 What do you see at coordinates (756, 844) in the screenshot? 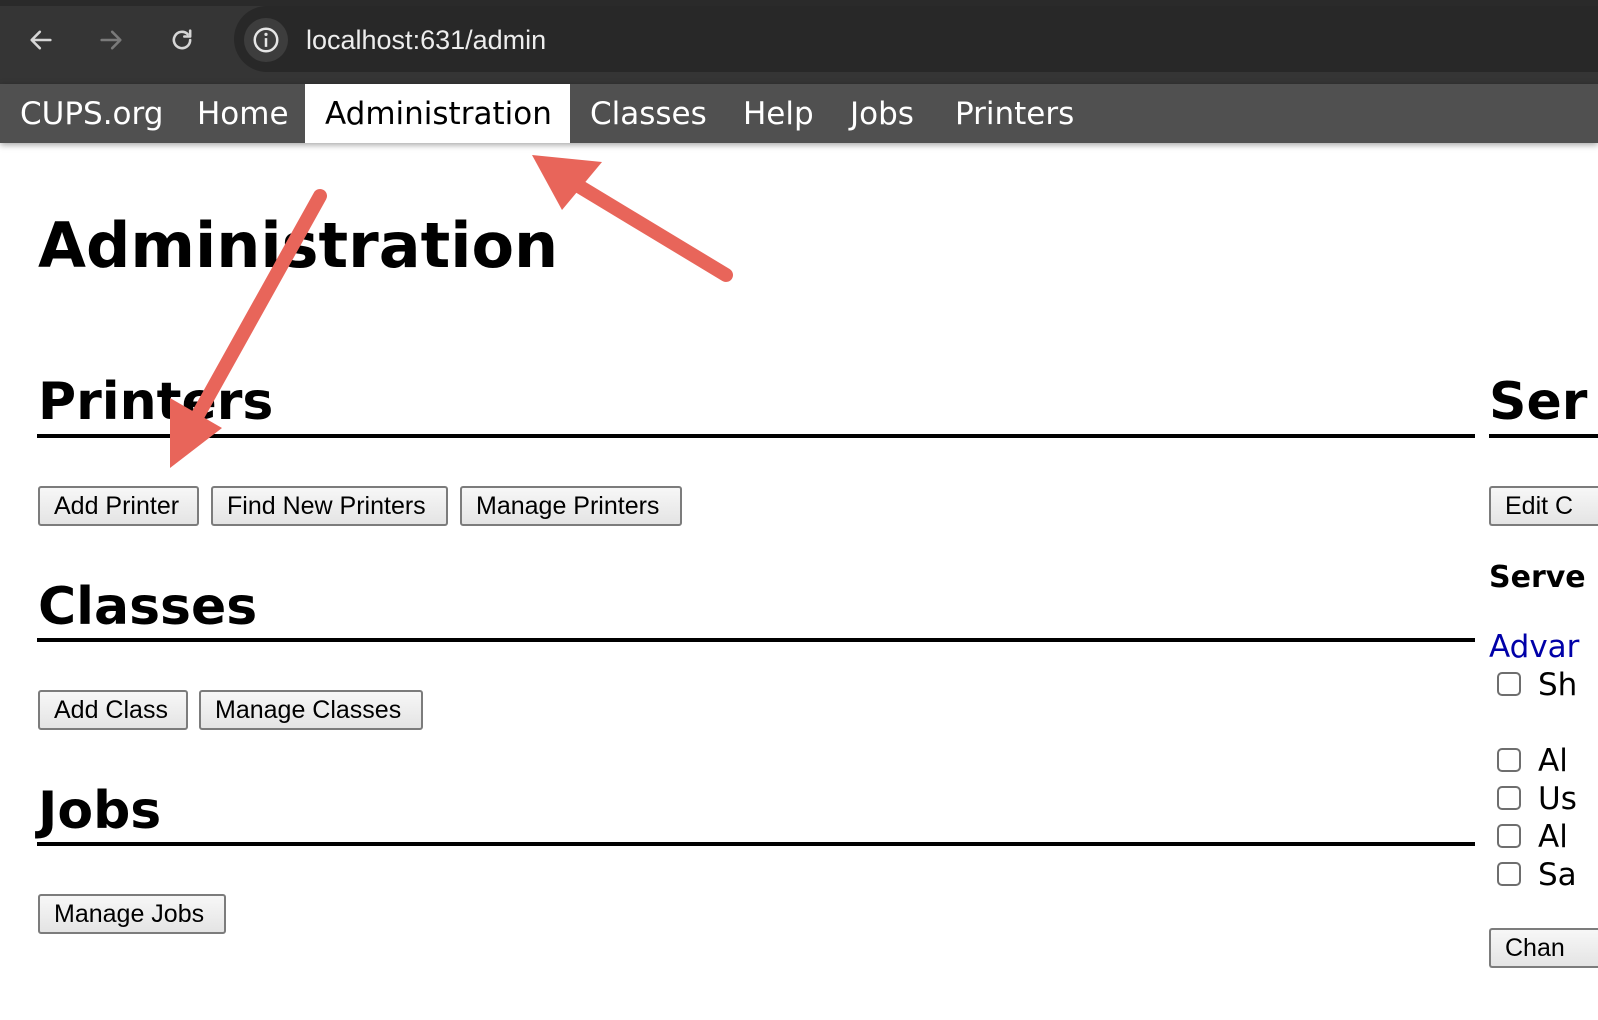
I see `jobs-divider` at bounding box center [756, 844].